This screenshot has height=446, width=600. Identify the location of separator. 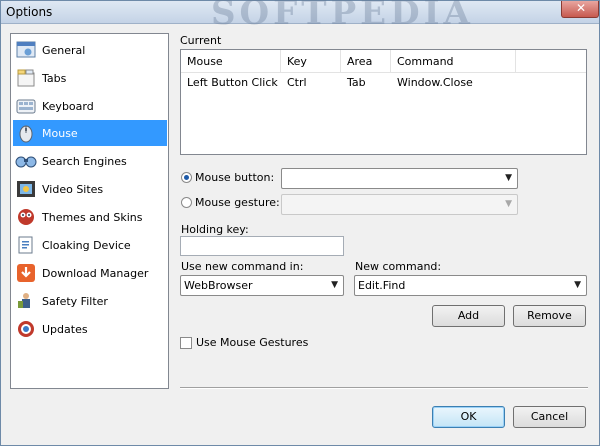
(384, 388).